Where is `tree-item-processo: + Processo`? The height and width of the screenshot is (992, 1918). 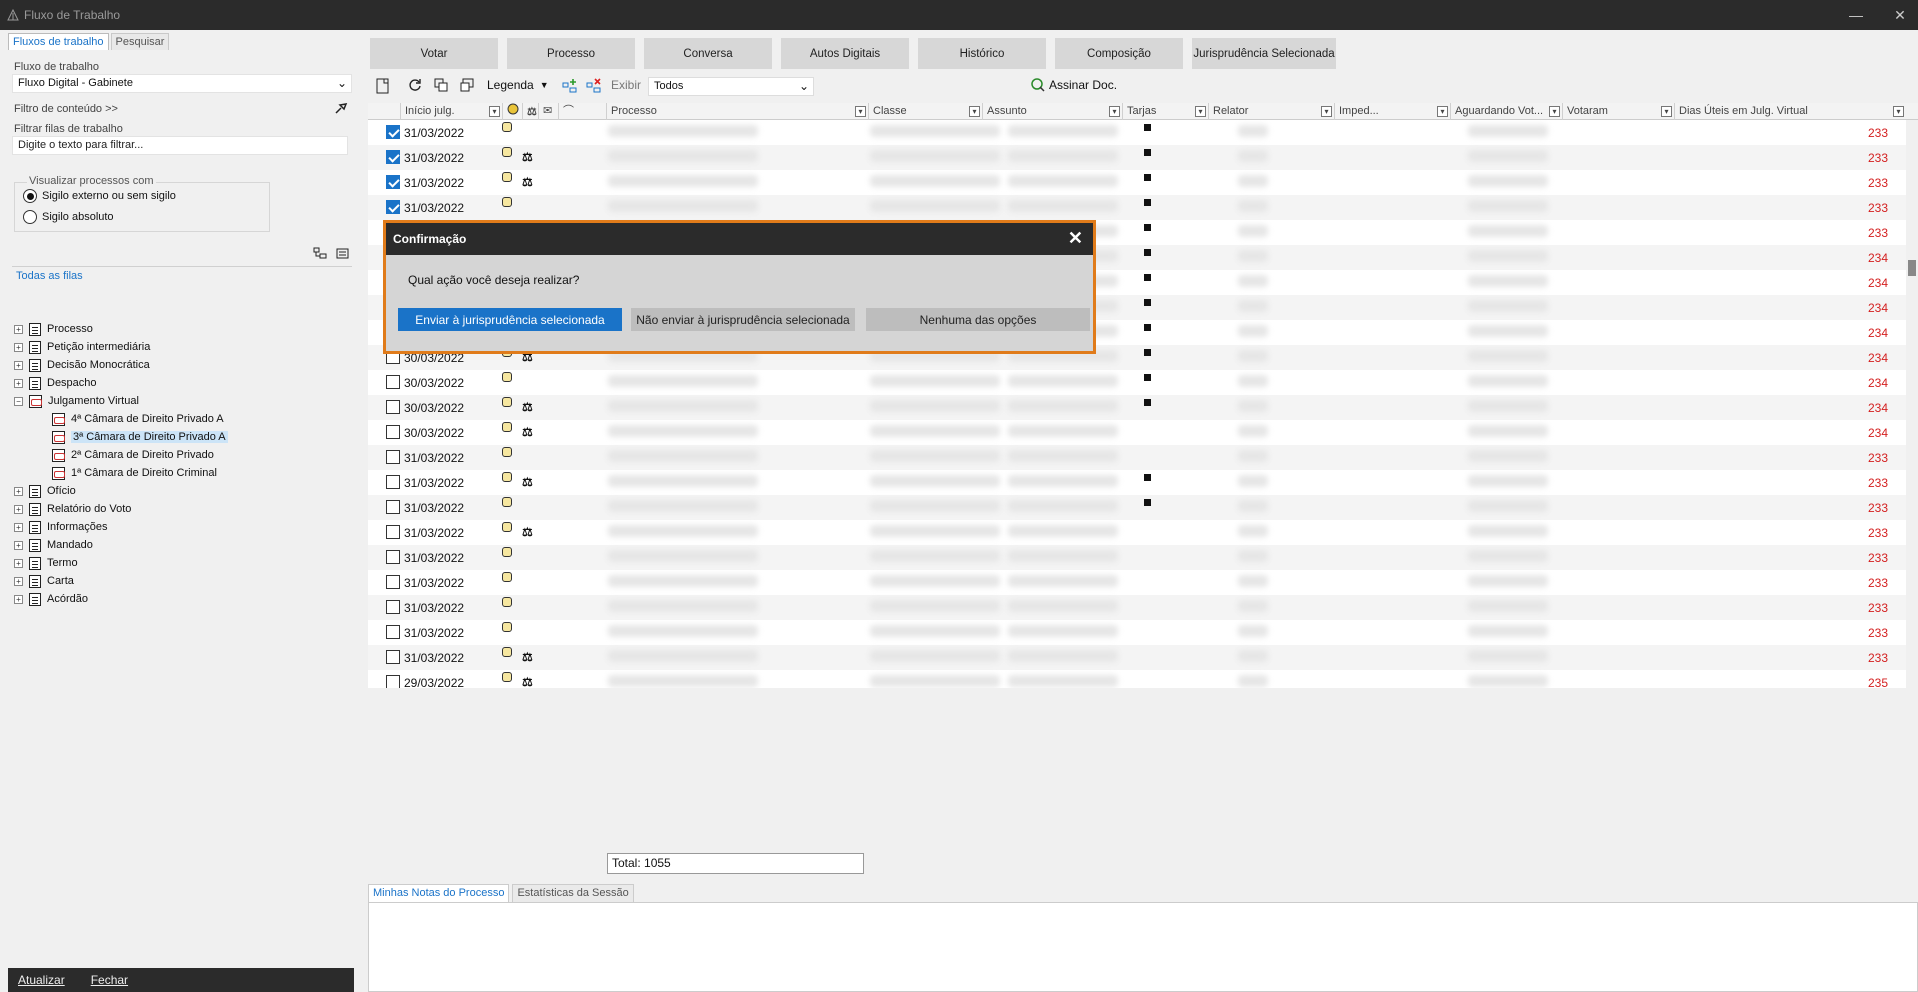 tree-item-processo: + Processo is located at coordinates (53, 329).